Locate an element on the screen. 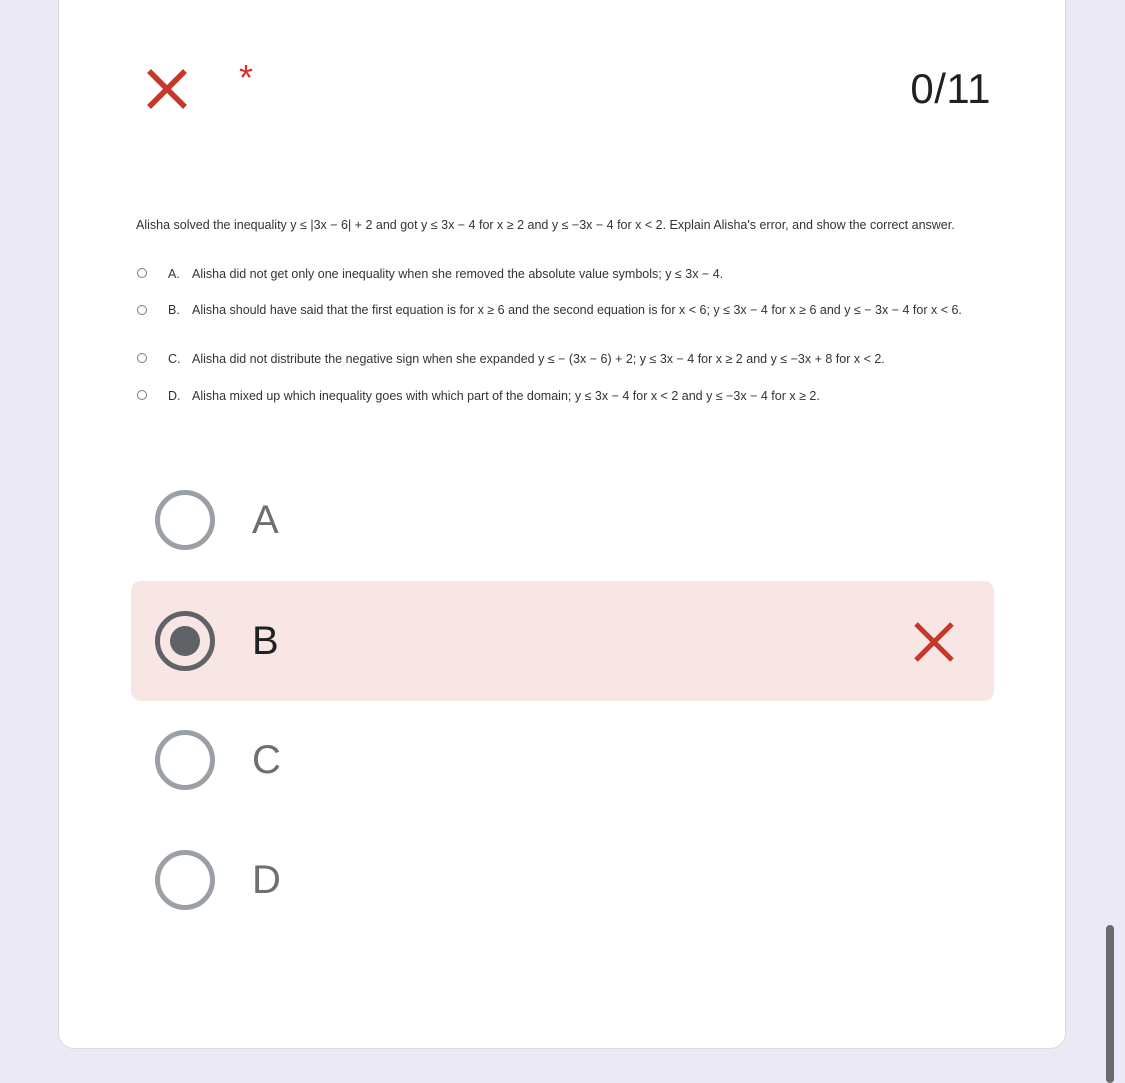  radio-button-d is located at coordinates (185, 880).